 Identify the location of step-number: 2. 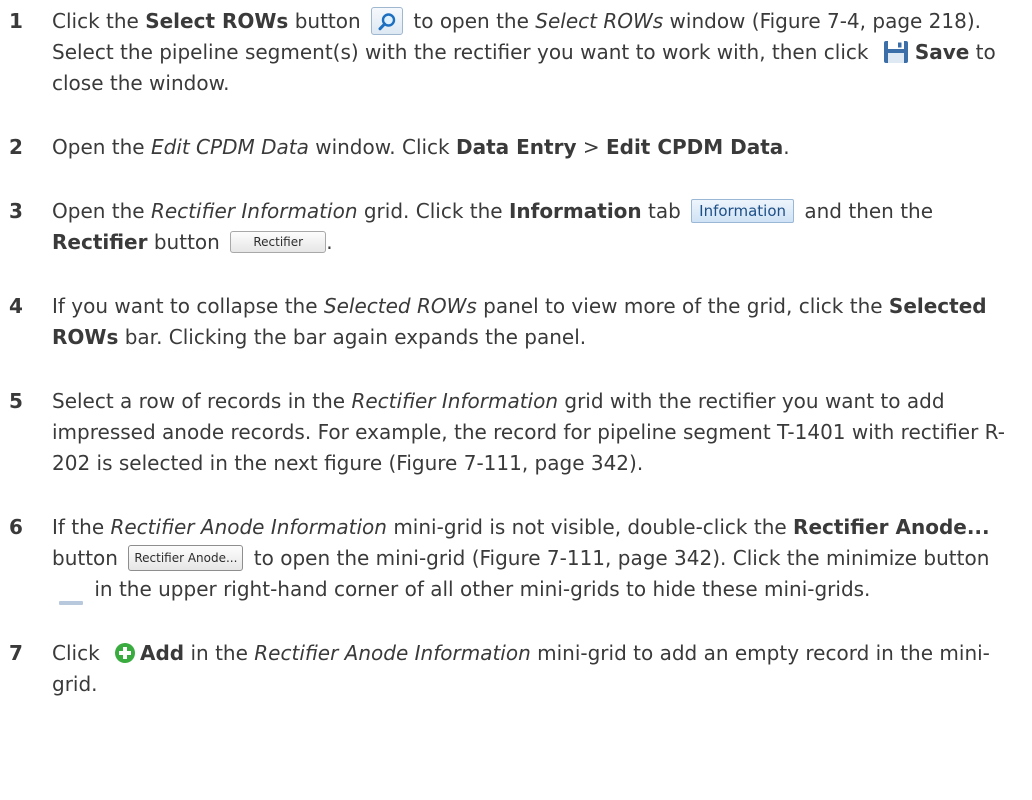
(16, 147).